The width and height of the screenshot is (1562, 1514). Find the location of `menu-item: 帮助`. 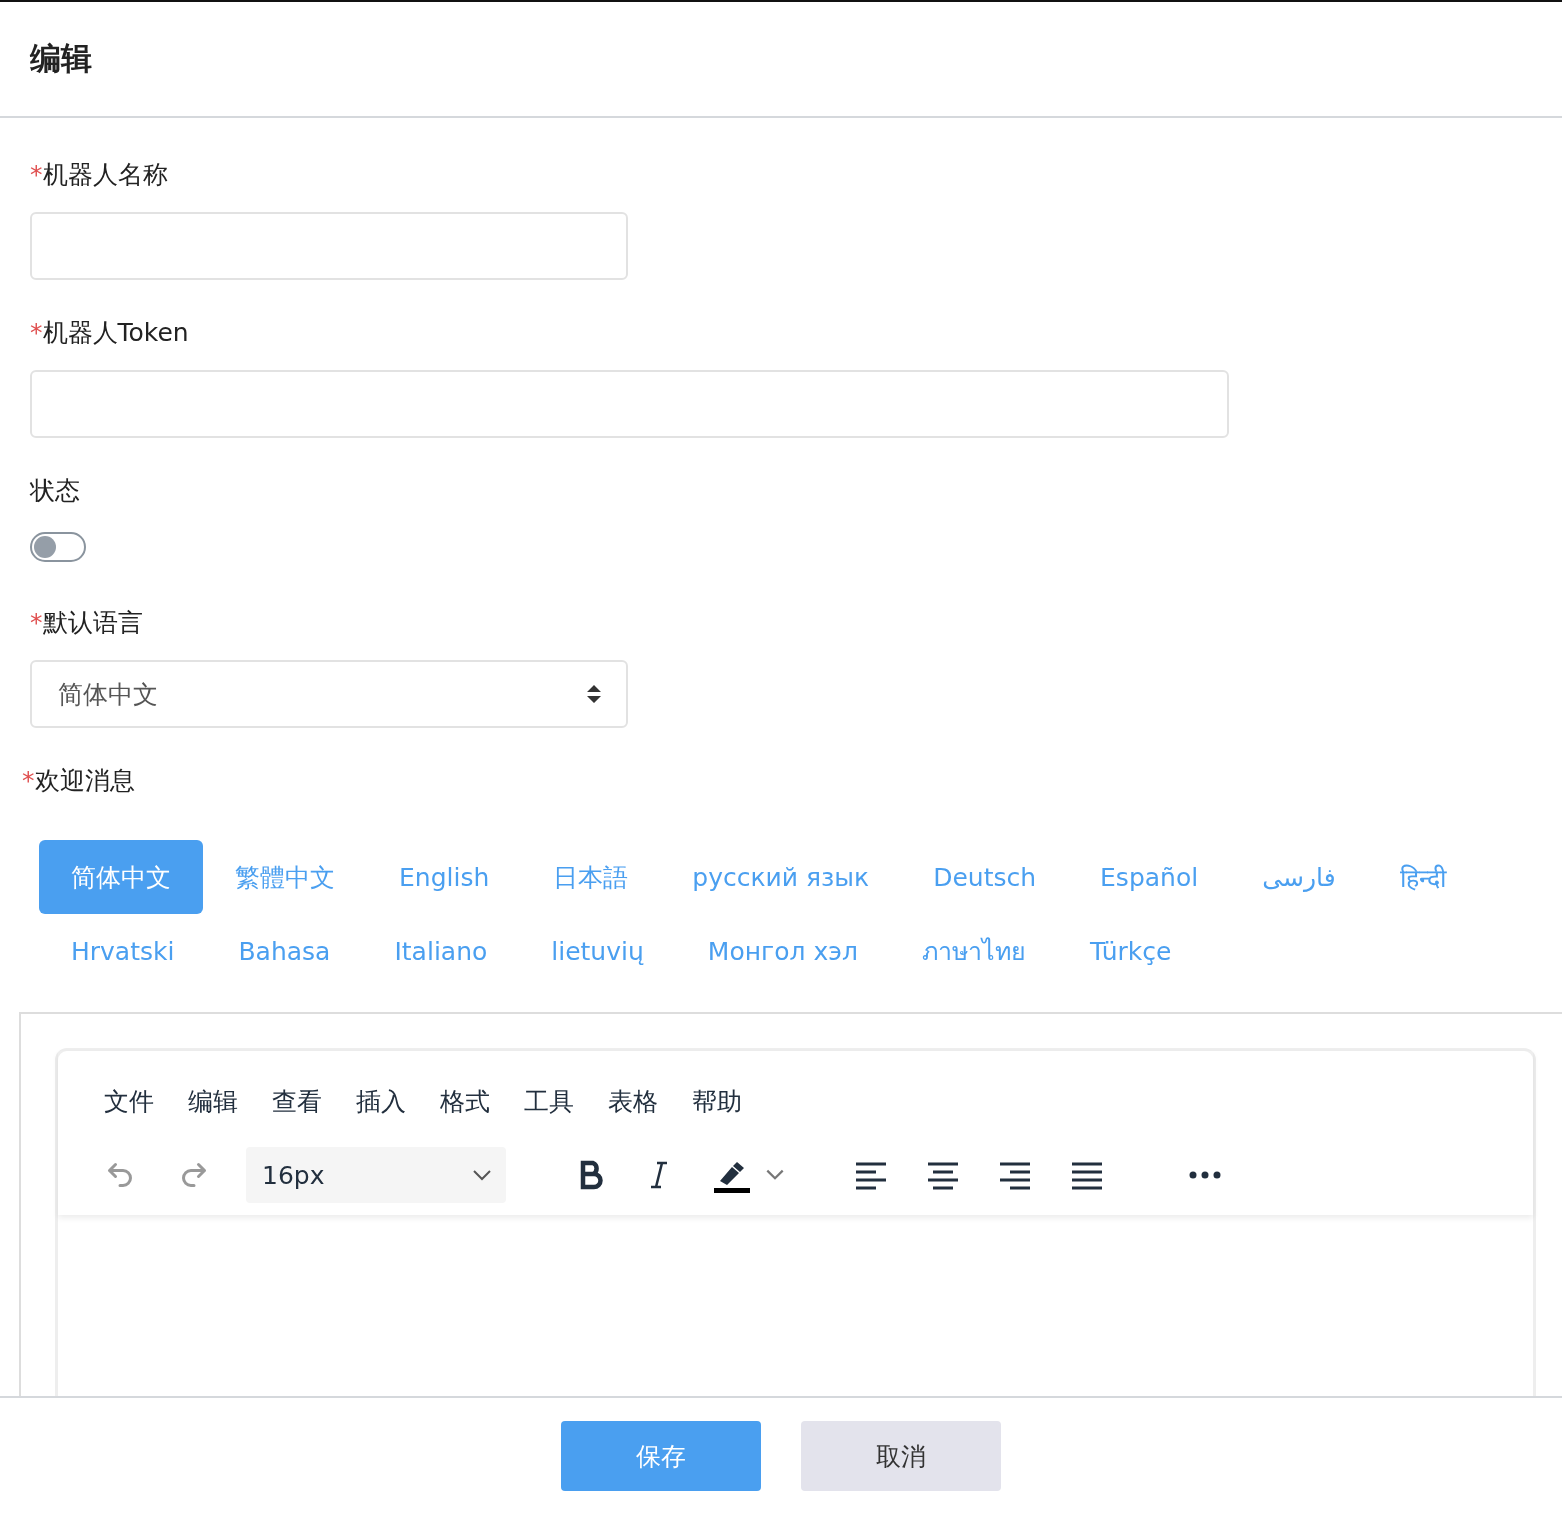

menu-item: 帮助 is located at coordinates (717, 1101).